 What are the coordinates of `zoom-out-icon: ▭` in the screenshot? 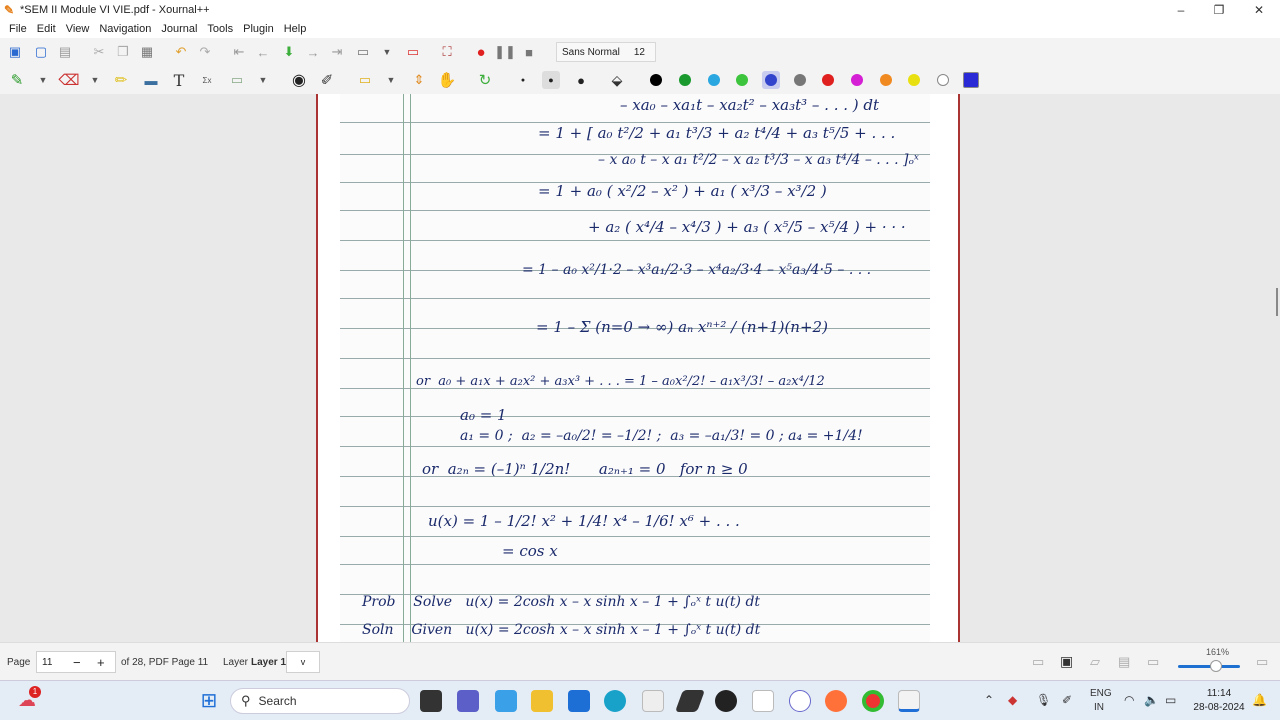 It's located at (1153, 662).